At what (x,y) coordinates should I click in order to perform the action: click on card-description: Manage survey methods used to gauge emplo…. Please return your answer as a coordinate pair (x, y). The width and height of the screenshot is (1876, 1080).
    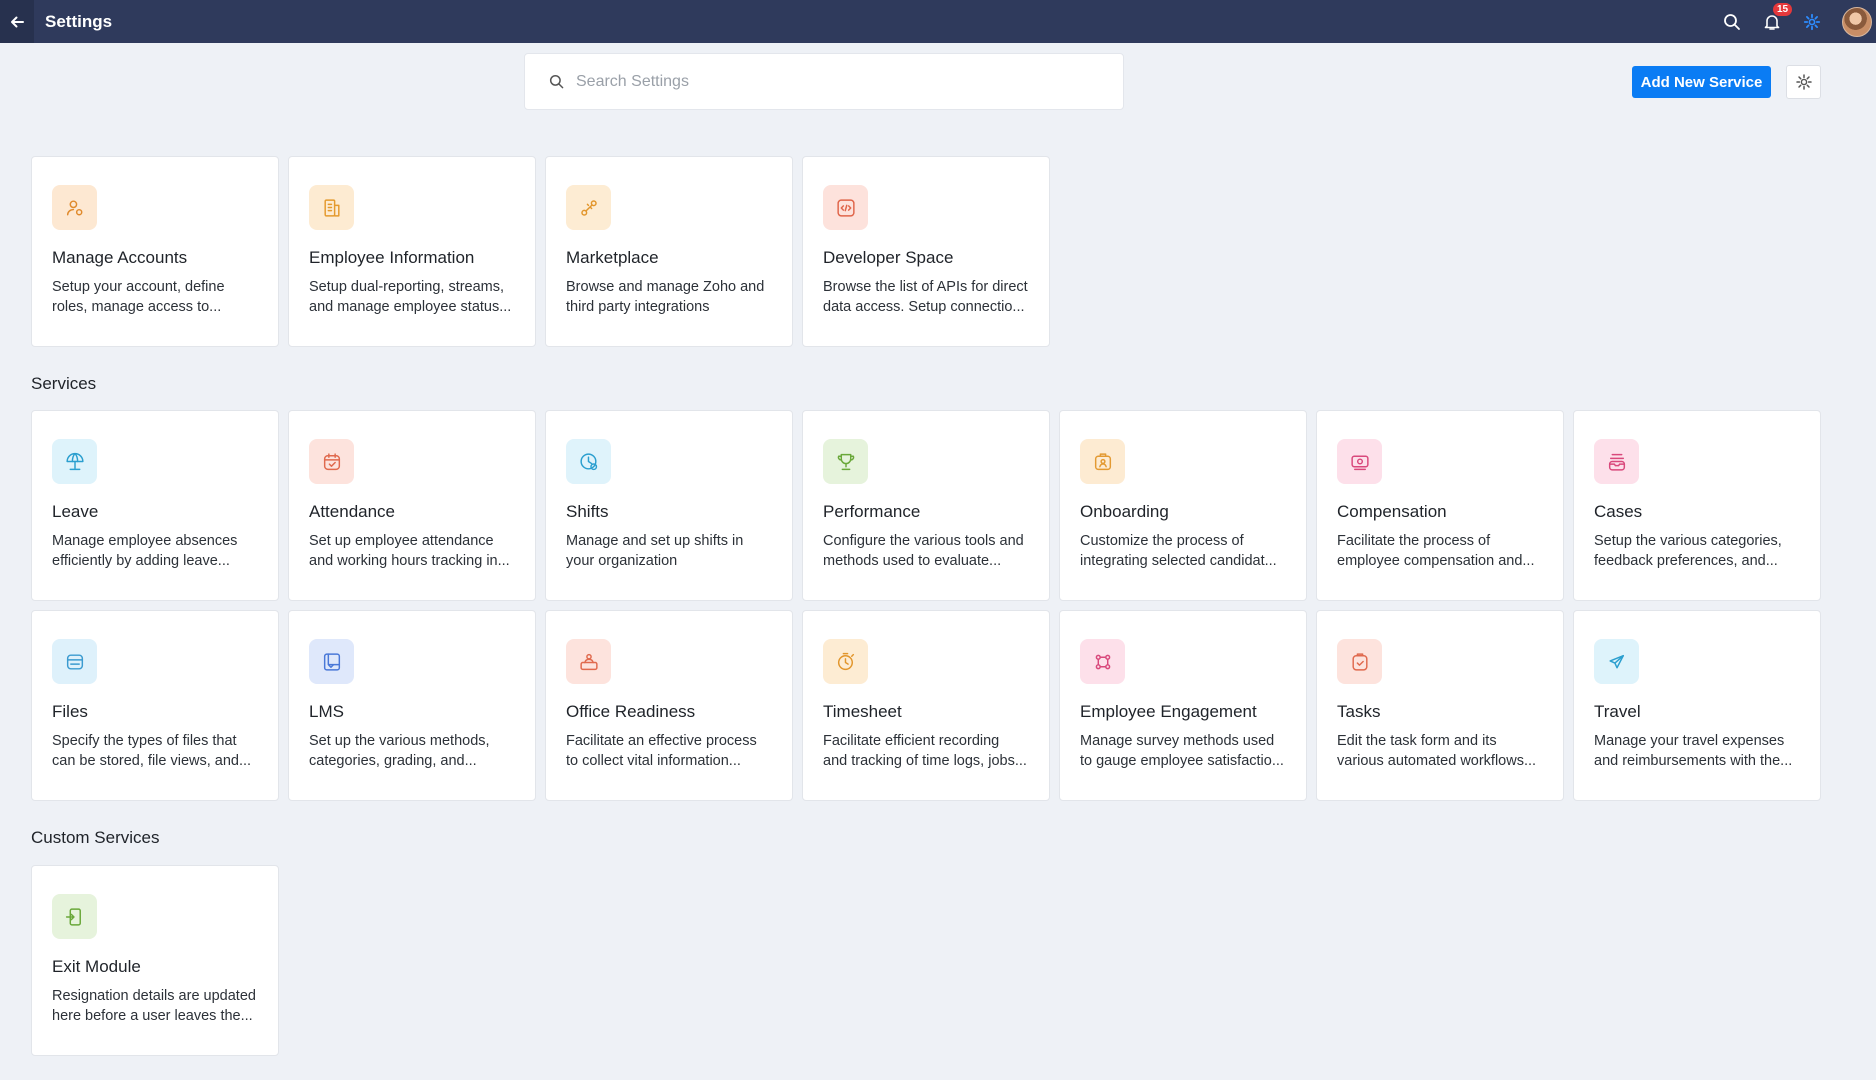
    Looking at the image, I should click on (1183, 751).